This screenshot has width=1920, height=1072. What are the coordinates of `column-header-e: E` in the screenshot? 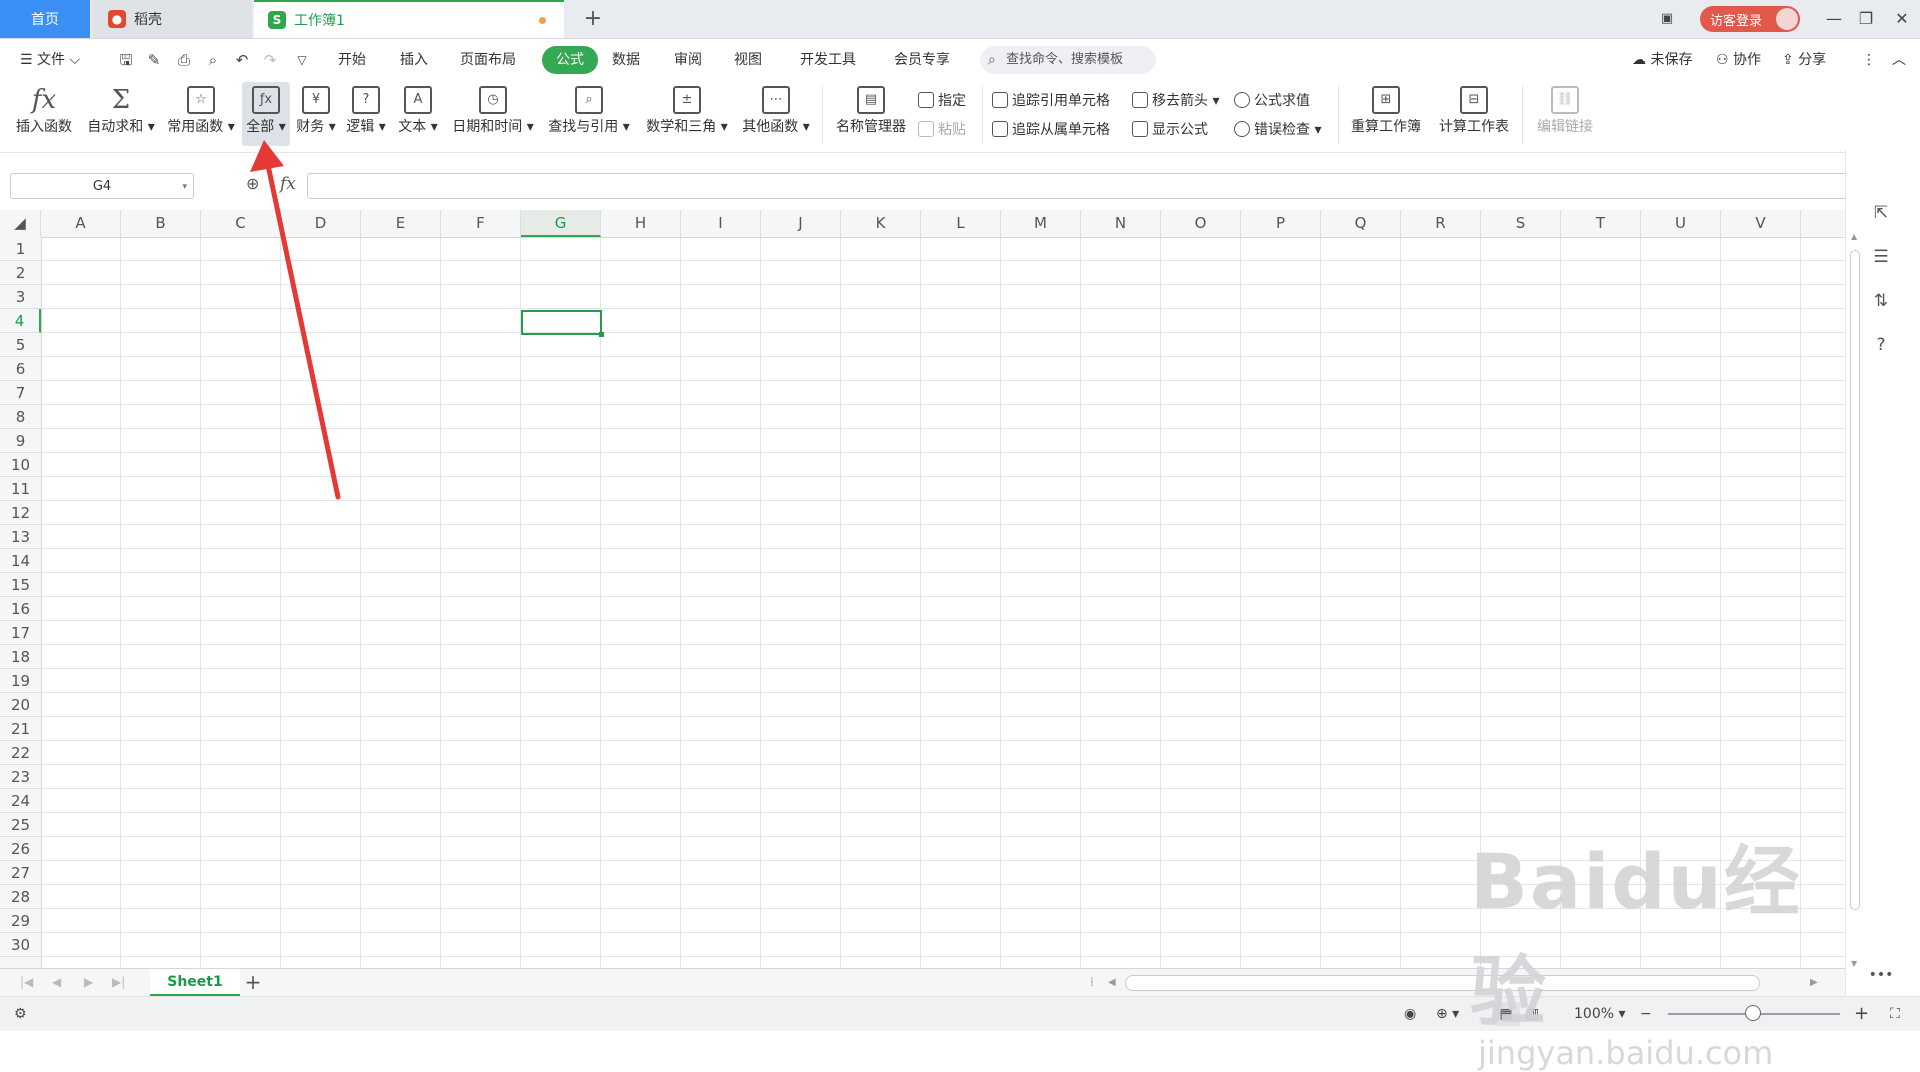 It's located at (401, 223).